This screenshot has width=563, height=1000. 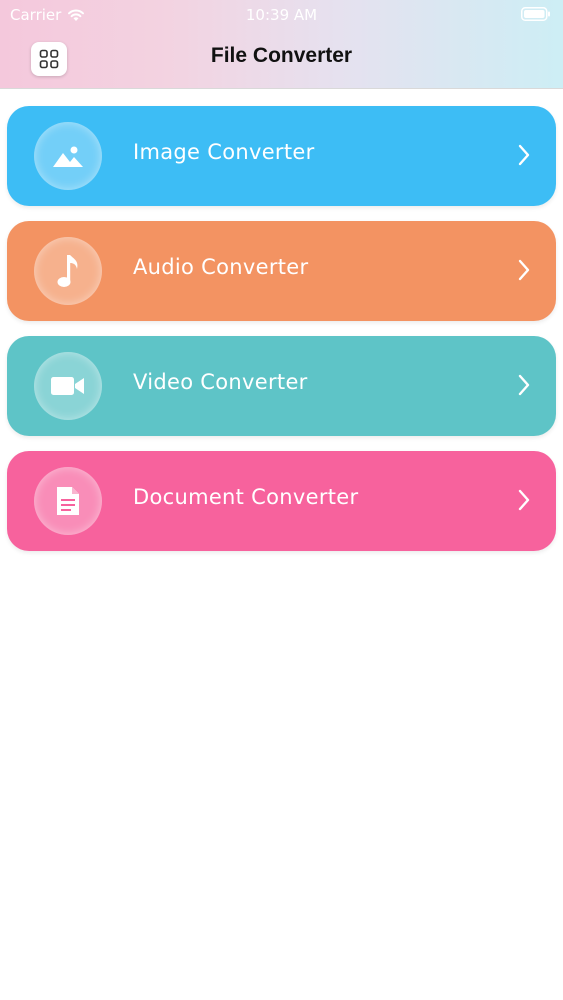 I want to click on image-converter-card: Image Converter, so click(x=281, y=156).